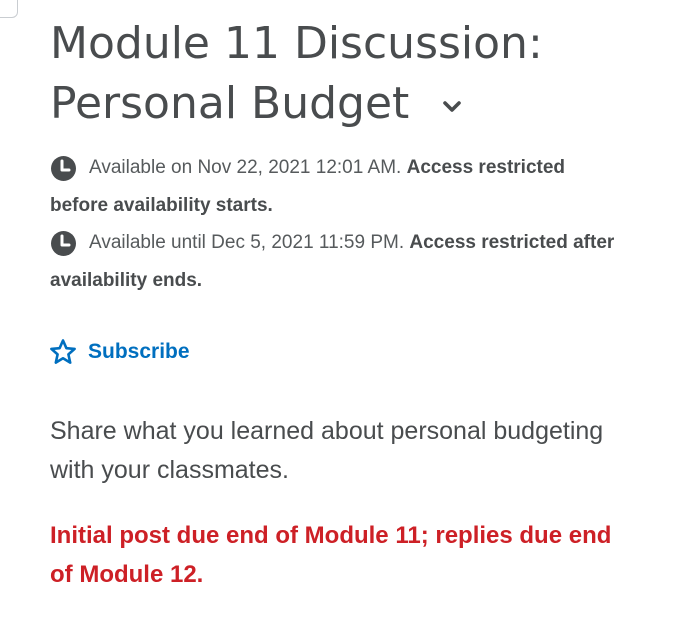  What do you see at coordinates (296, 43) in the screenshot?
I see `title-line-1: Module 11 Discussion:` at bounding box center [296, 43].